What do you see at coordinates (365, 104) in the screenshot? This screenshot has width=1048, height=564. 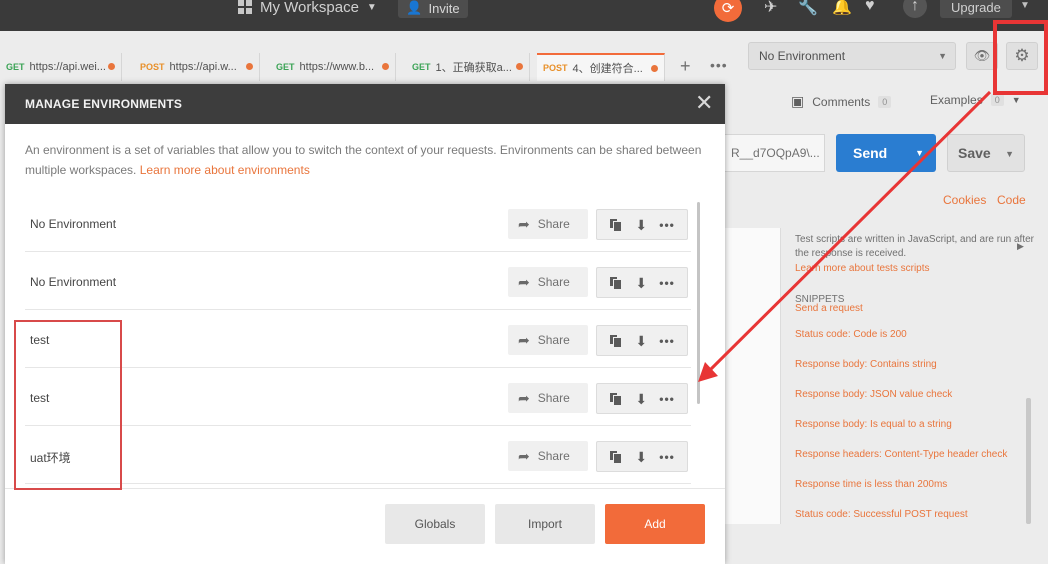 I see `modal-header: MANAGE ENVIRONMENTS` at bounding box center [365, 104].